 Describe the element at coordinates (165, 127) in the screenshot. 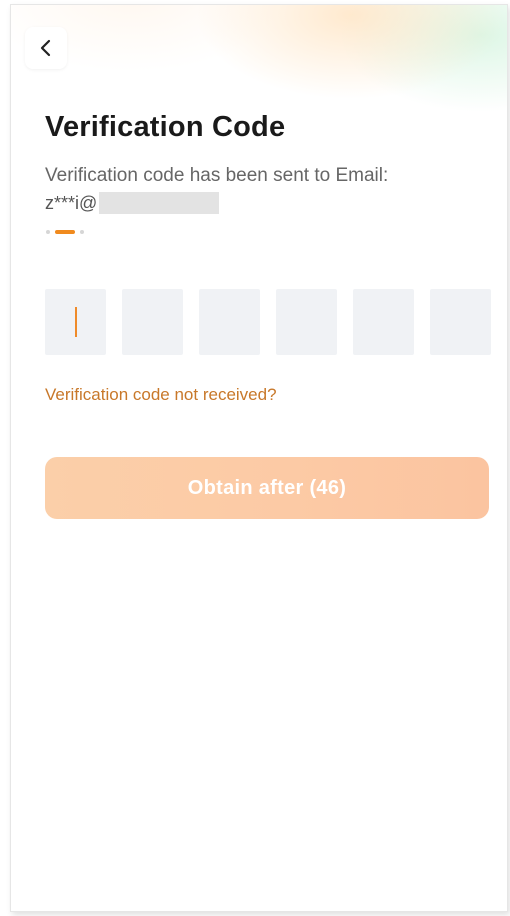

I see `page-title: Verification Code` at that location.